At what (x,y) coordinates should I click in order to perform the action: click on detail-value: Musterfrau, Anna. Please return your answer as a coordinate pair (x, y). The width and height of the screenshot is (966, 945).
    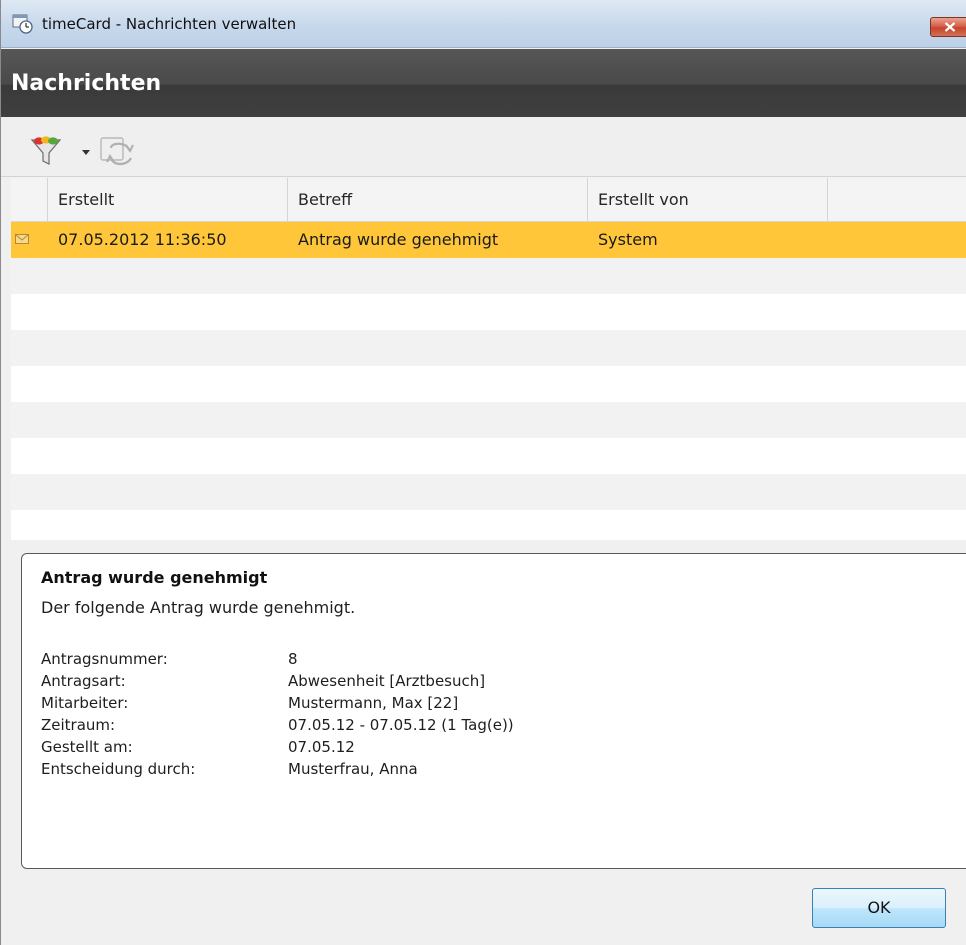
    Looking at the image, I should click on (353, 769).